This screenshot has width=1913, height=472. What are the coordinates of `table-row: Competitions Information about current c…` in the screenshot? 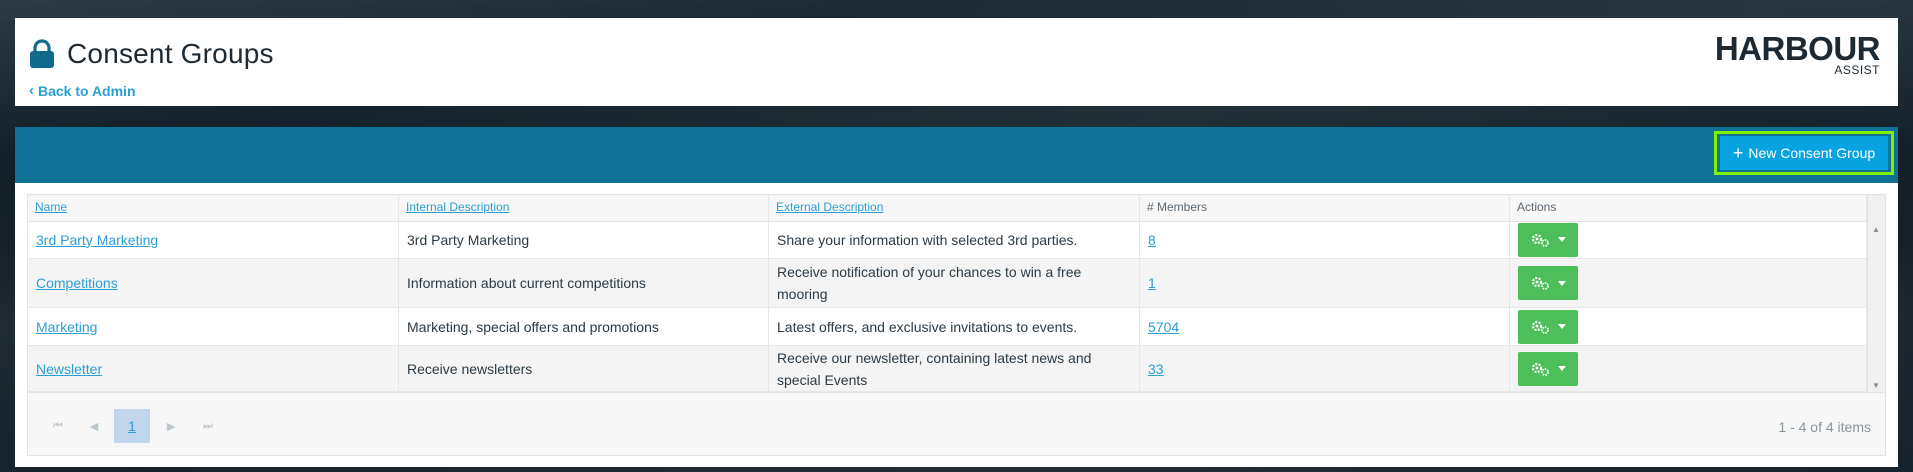 It's located at (947, 283).